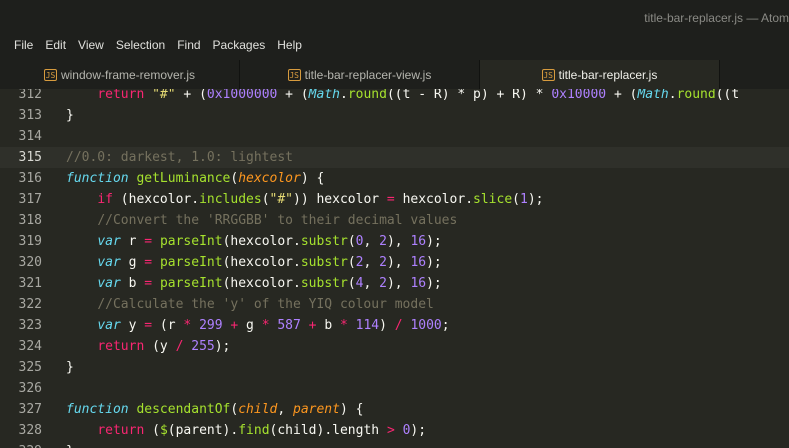 The image size is (789, 448). Describe the element at coordinates (30, 388) in the screenshot. I see `line-number: 326` at that location.